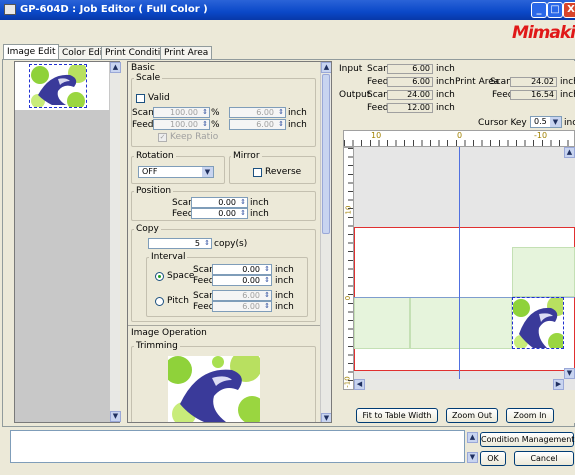  What do you see at coordinates (533, 82) in the screenshot?
I see `print-area-scan-value: 24.02` at bounding box center [533, 82].